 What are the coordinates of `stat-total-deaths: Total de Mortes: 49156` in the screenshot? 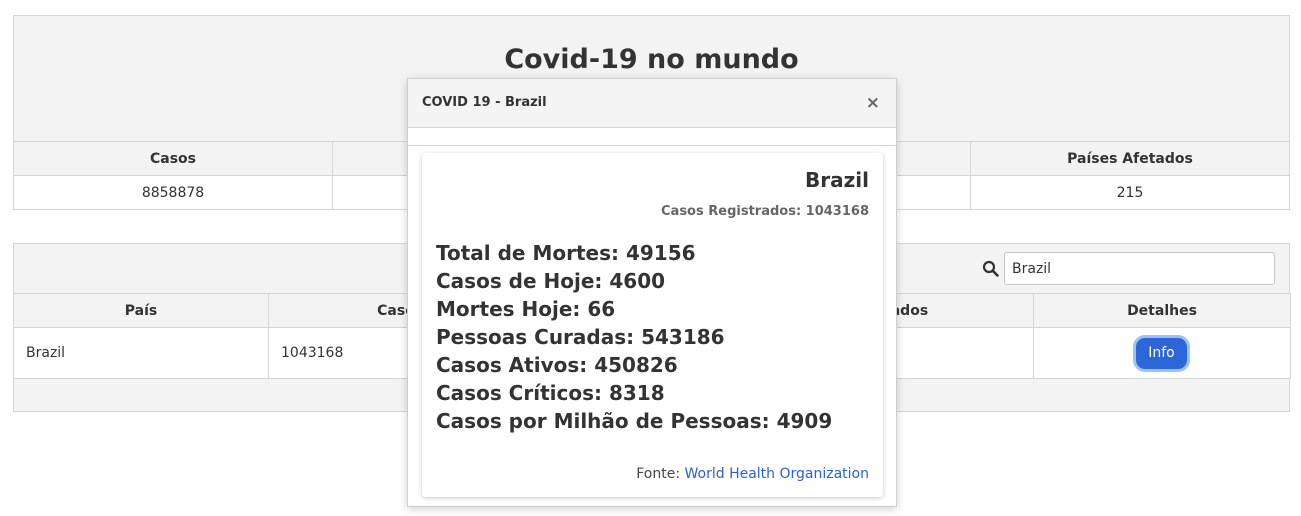 It's located at (566, 253).